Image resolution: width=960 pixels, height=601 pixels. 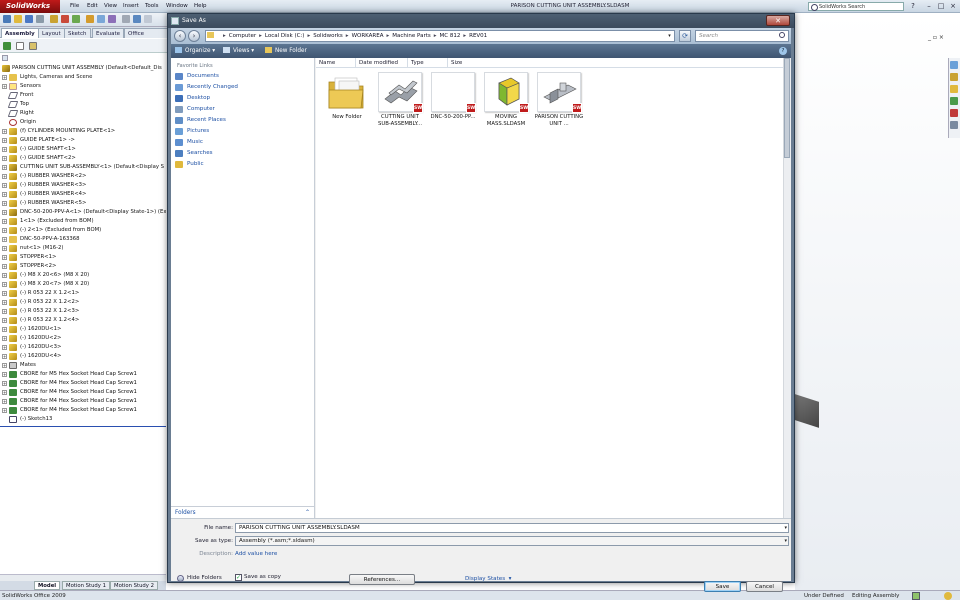 I want to click on restore-button: □, so click(x=941, y=6).